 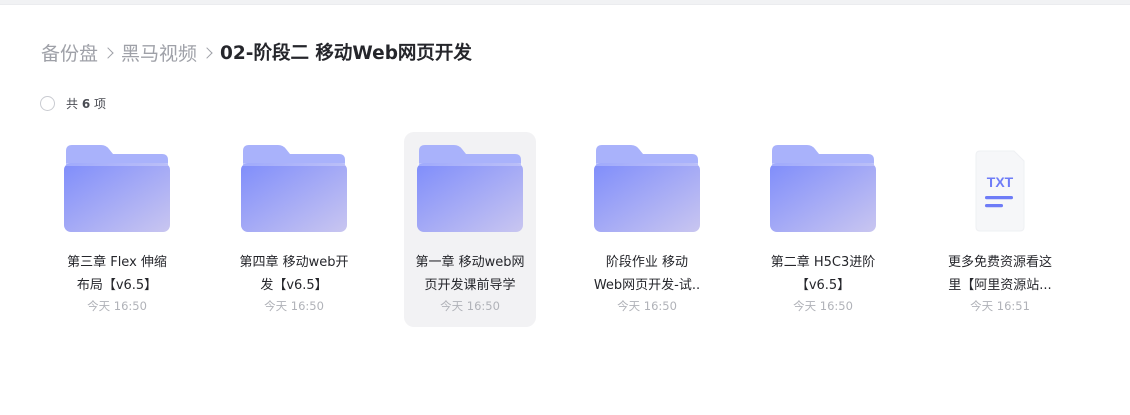 What do you see at coordinates (470, 274) in the screenshot?
I see `file-name: 第一章 移动web网 页开发课前导学` at bounding box center [470, 274].